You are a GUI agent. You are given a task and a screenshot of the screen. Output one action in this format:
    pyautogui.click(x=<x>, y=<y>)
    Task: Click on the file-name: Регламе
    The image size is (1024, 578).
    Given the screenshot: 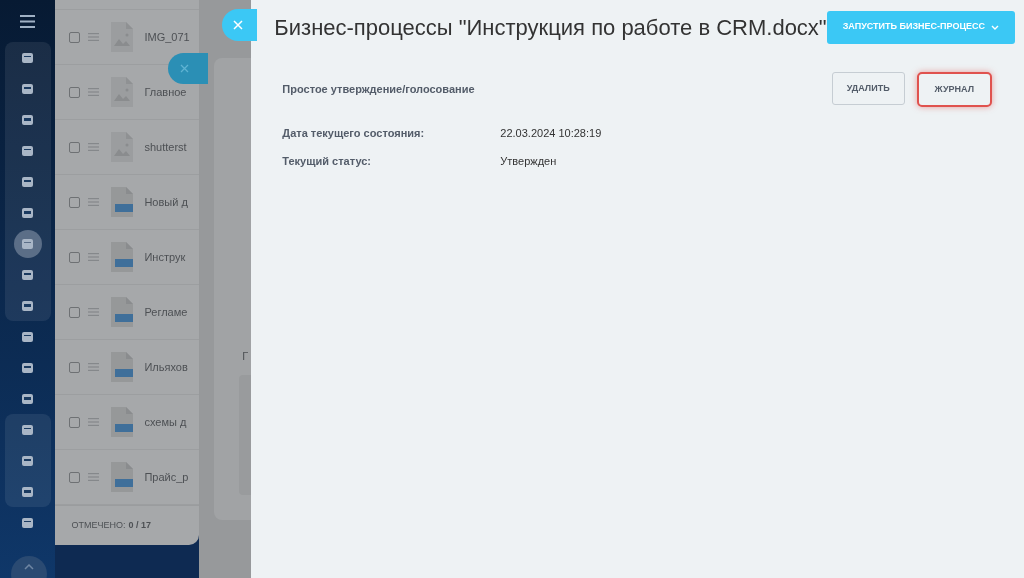 What is the action you would take?
    pyautogui.click(x=166, y=312)
    